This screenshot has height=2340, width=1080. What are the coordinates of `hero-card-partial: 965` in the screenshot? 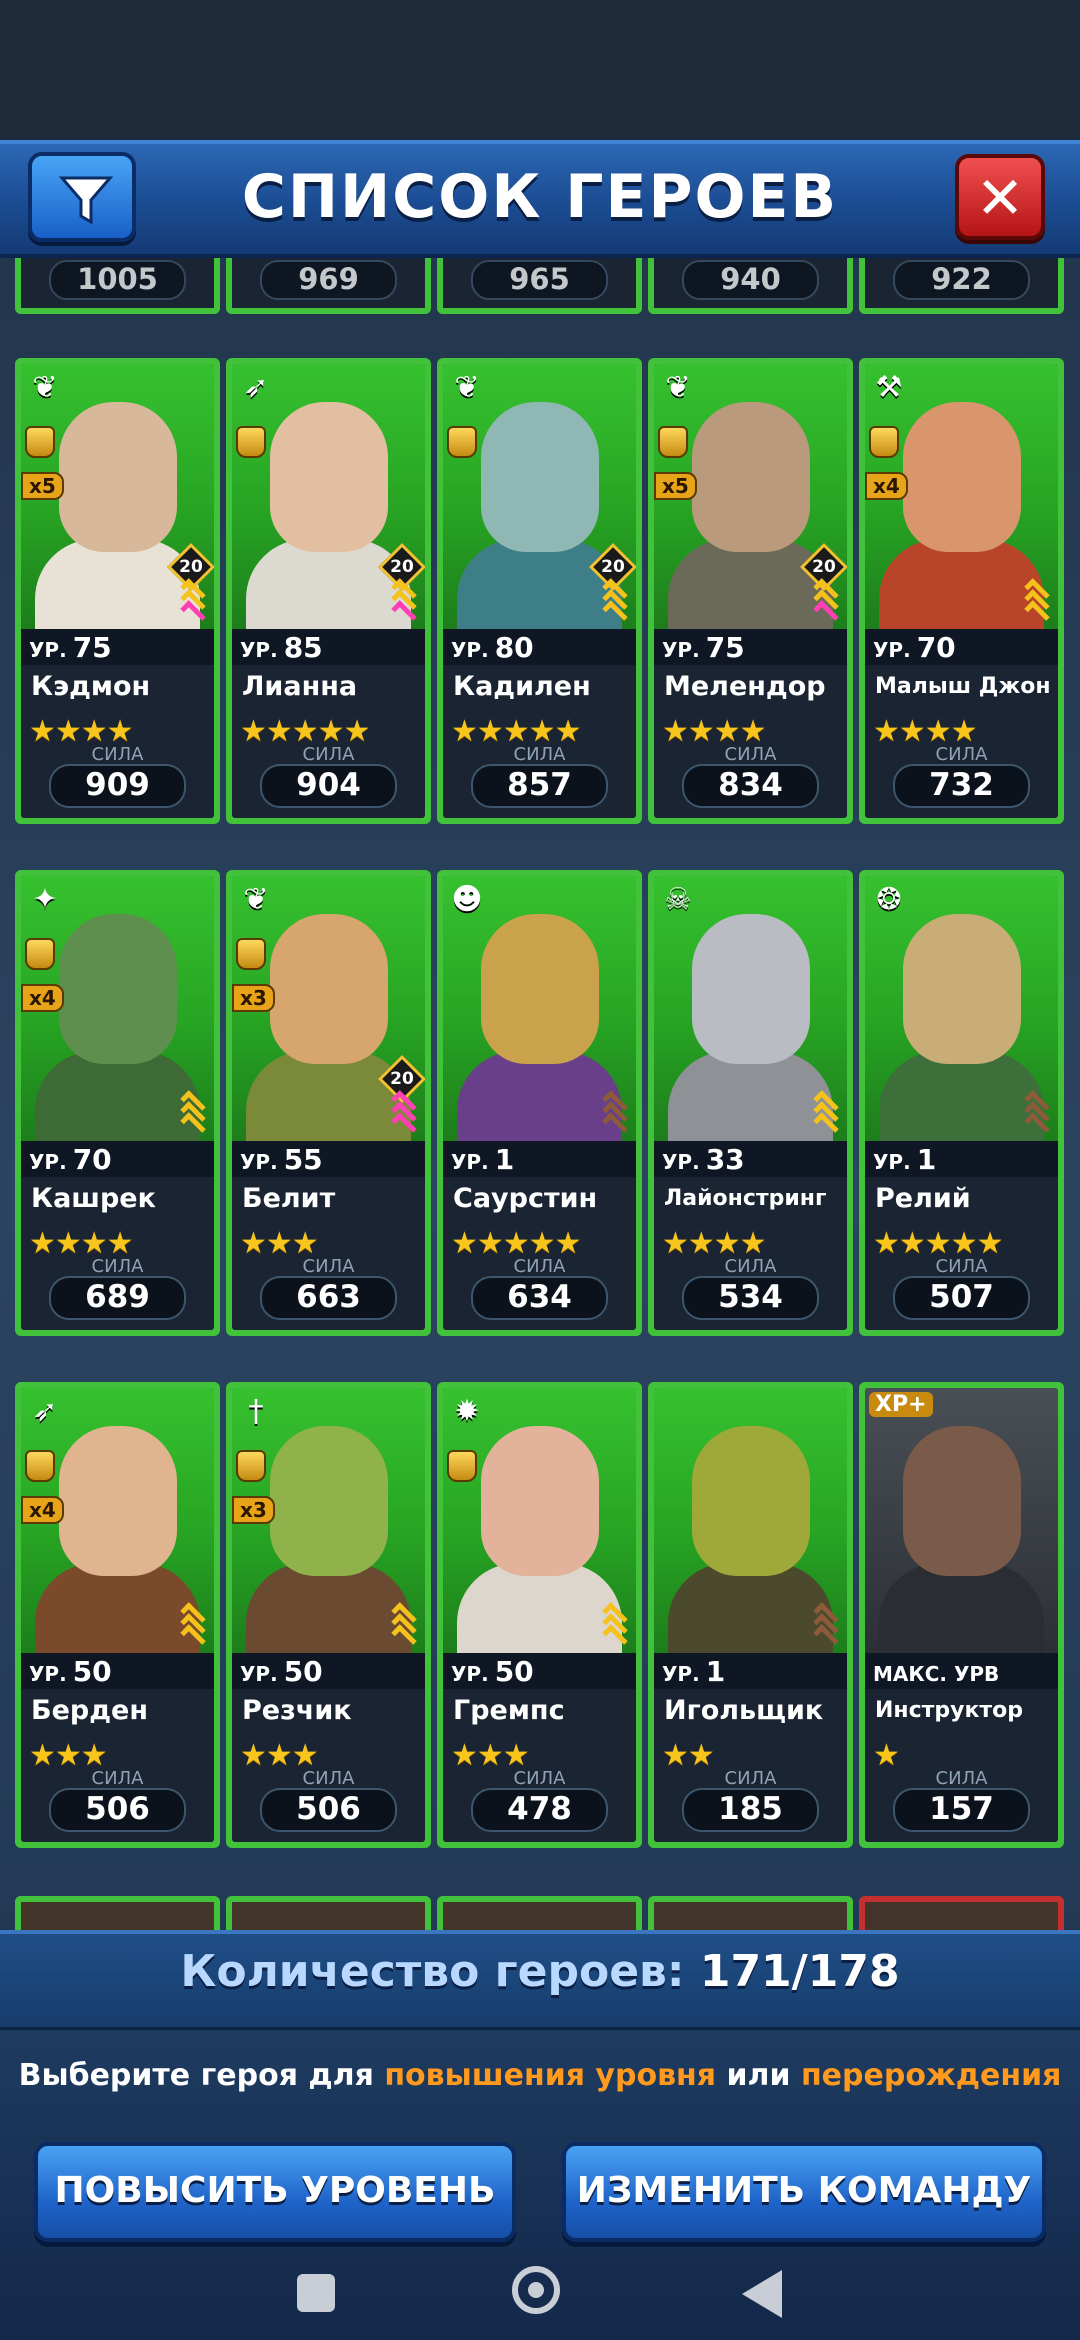 It's located at (539, 286).